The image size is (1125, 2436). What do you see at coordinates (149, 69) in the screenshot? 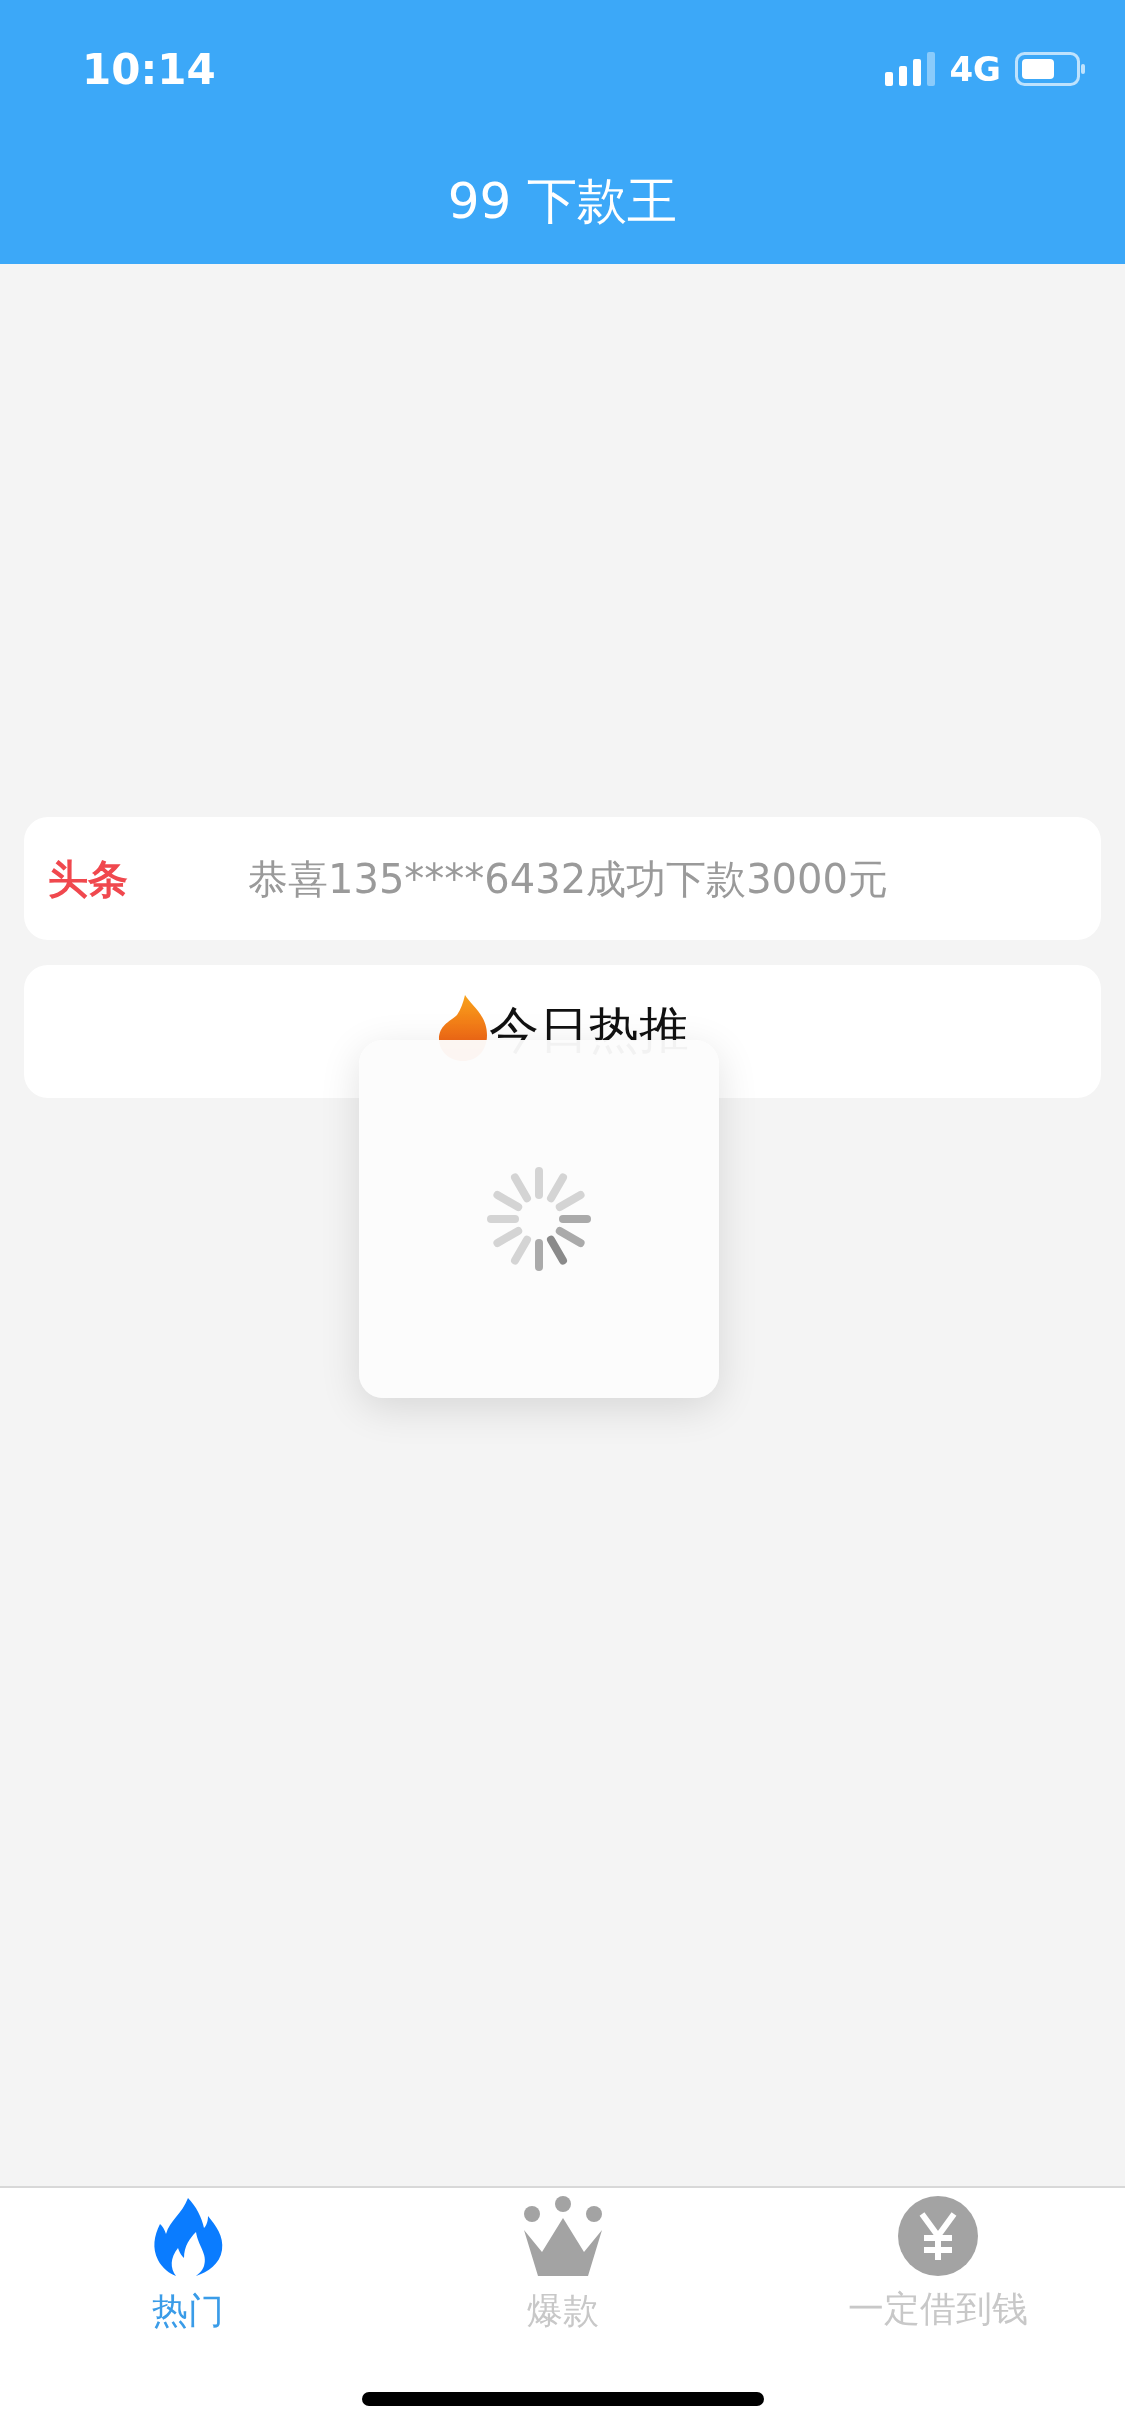
I see `status-time: 10:14` at bounding box center [149, 69].